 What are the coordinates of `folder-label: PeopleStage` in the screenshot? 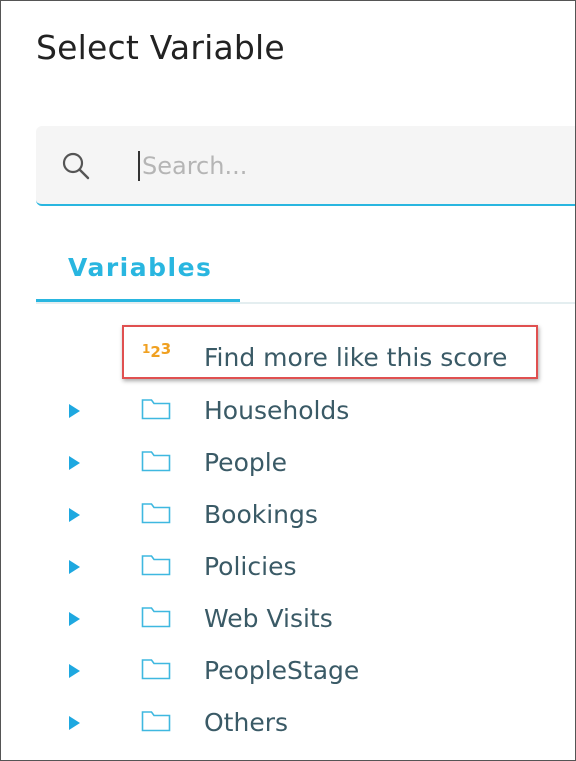 It's located at (282, 670).